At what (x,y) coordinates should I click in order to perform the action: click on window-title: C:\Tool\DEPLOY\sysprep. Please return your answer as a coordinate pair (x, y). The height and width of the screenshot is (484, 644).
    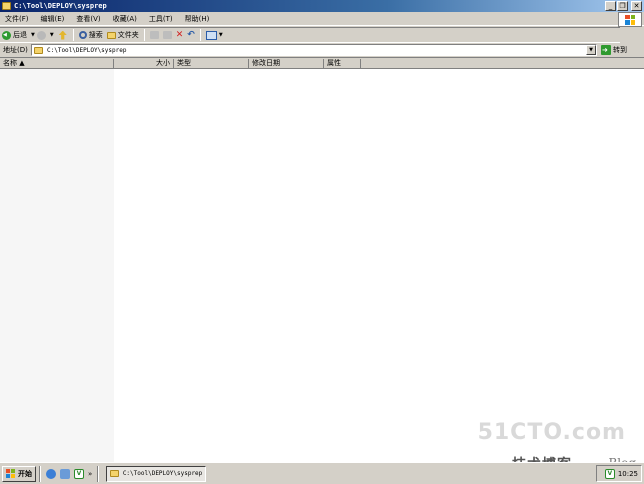
    Looking at the image, I should click on (60, 6).